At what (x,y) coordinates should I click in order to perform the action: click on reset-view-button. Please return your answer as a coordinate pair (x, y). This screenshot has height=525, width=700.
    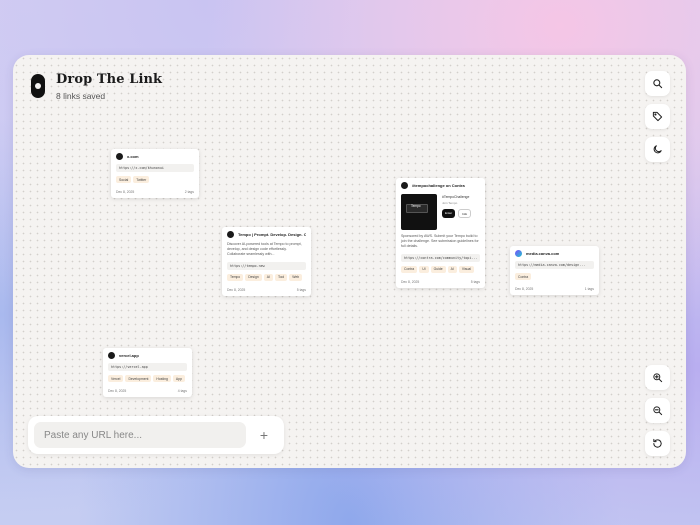
    Looking at the image, I should click on (657, 443).